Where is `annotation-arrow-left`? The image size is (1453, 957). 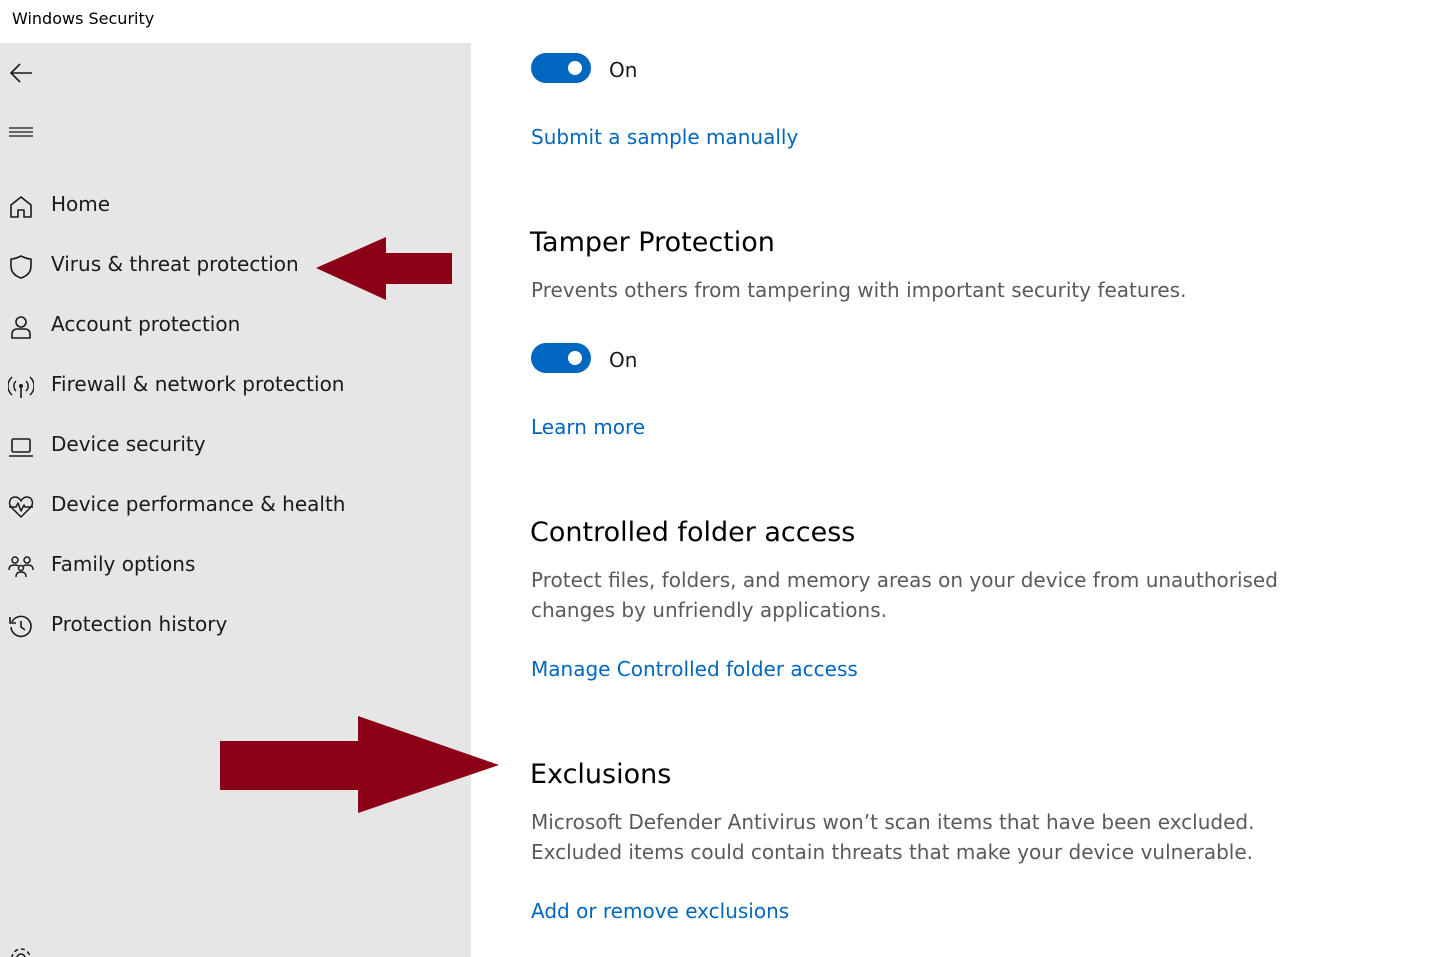 annotation-arrow-left is located at coordinates (384, 268).